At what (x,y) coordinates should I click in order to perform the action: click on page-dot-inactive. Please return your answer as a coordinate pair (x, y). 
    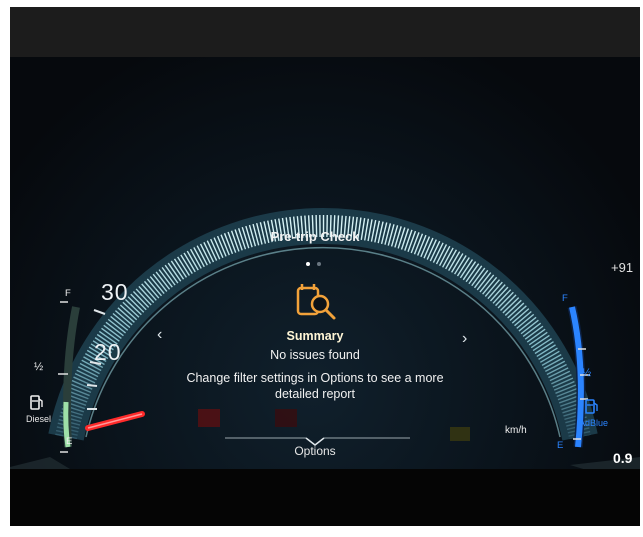
    Looking at the image, I should click on (318, 264).